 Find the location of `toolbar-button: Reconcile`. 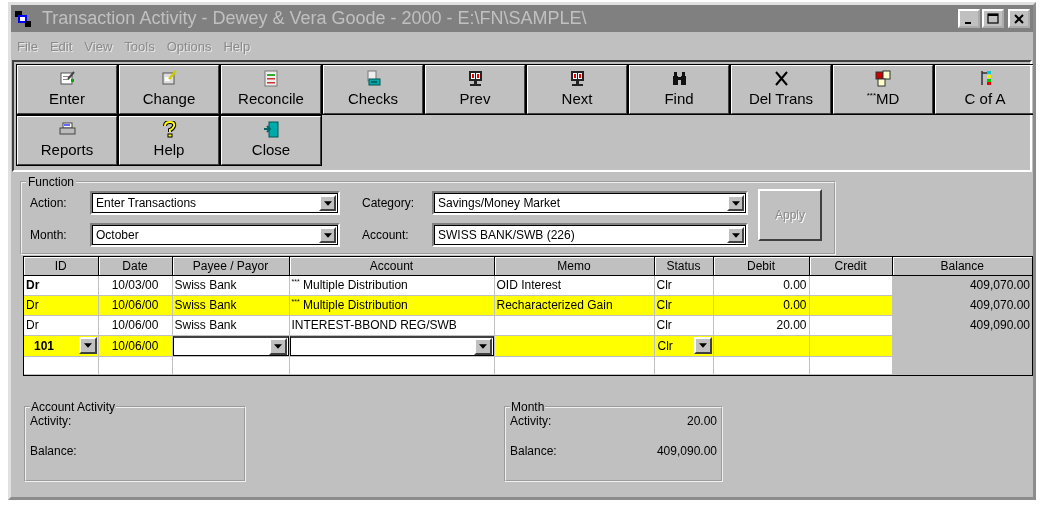

toolbar-button: Reconcile is located at coordinates (271, 89).